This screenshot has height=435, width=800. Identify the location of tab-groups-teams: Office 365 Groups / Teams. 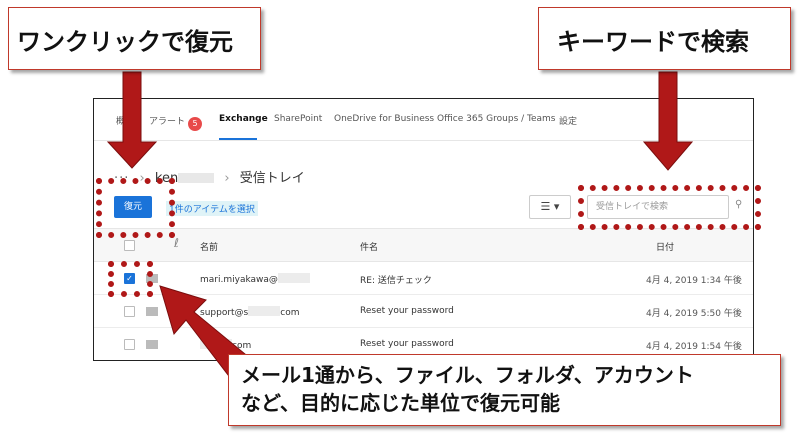
(496, 119).